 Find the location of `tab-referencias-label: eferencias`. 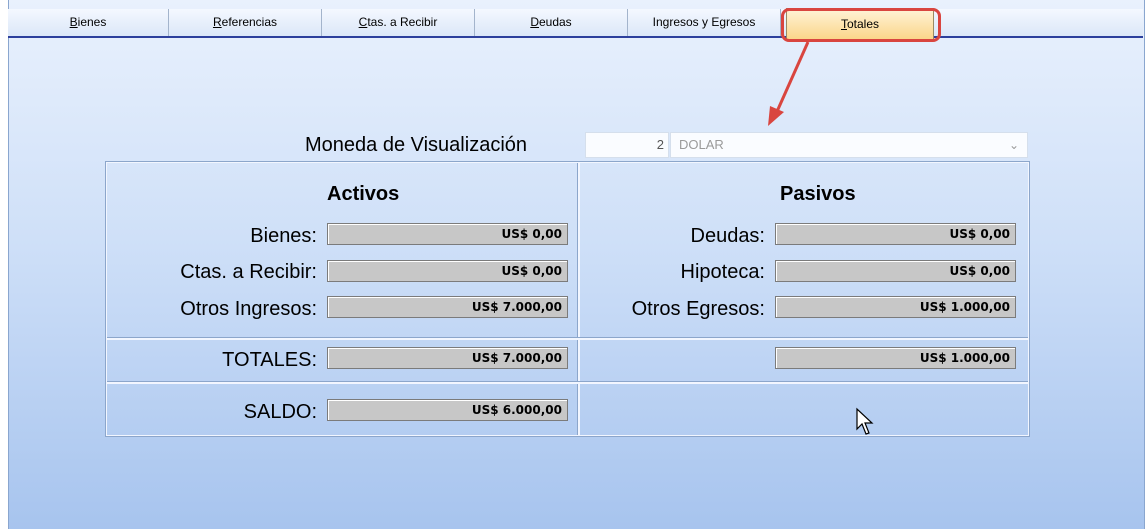

tab-referencias-label: eferencias is located at coordinates (249, 22).